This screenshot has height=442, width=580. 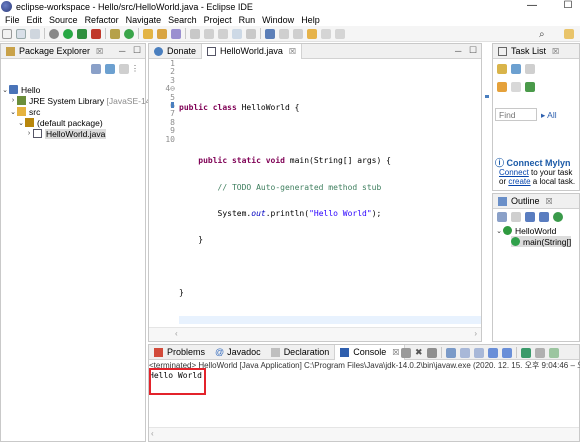 What do you see at coordinates (115, 33) in the screenshot?
I see `new-java-project-icon` at bounding box center [115, 33].